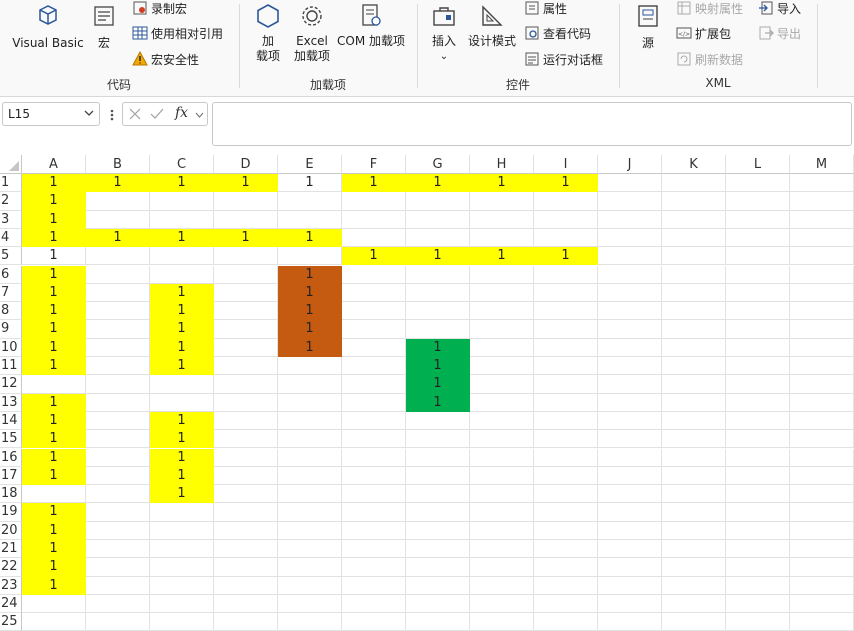 Image resolution: width=854 pixels, height=631 pixels. Describe the element at coordinates (11, 238) in the screenshot. I see `row-header: 4` at that location.